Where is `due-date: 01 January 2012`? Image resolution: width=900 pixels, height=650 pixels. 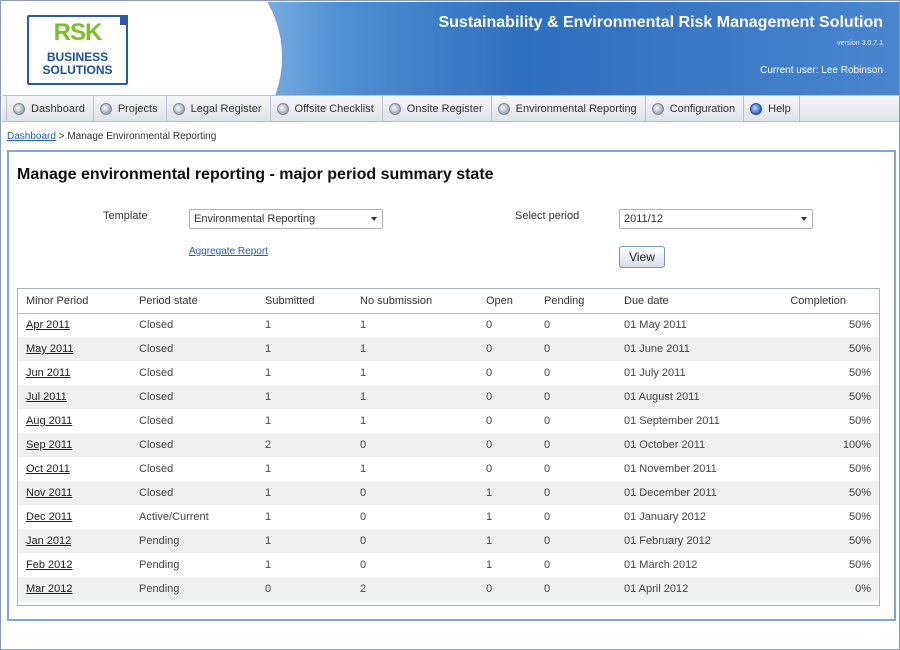
due-date: 01 January 2012 is located at coordinates (665, 517).